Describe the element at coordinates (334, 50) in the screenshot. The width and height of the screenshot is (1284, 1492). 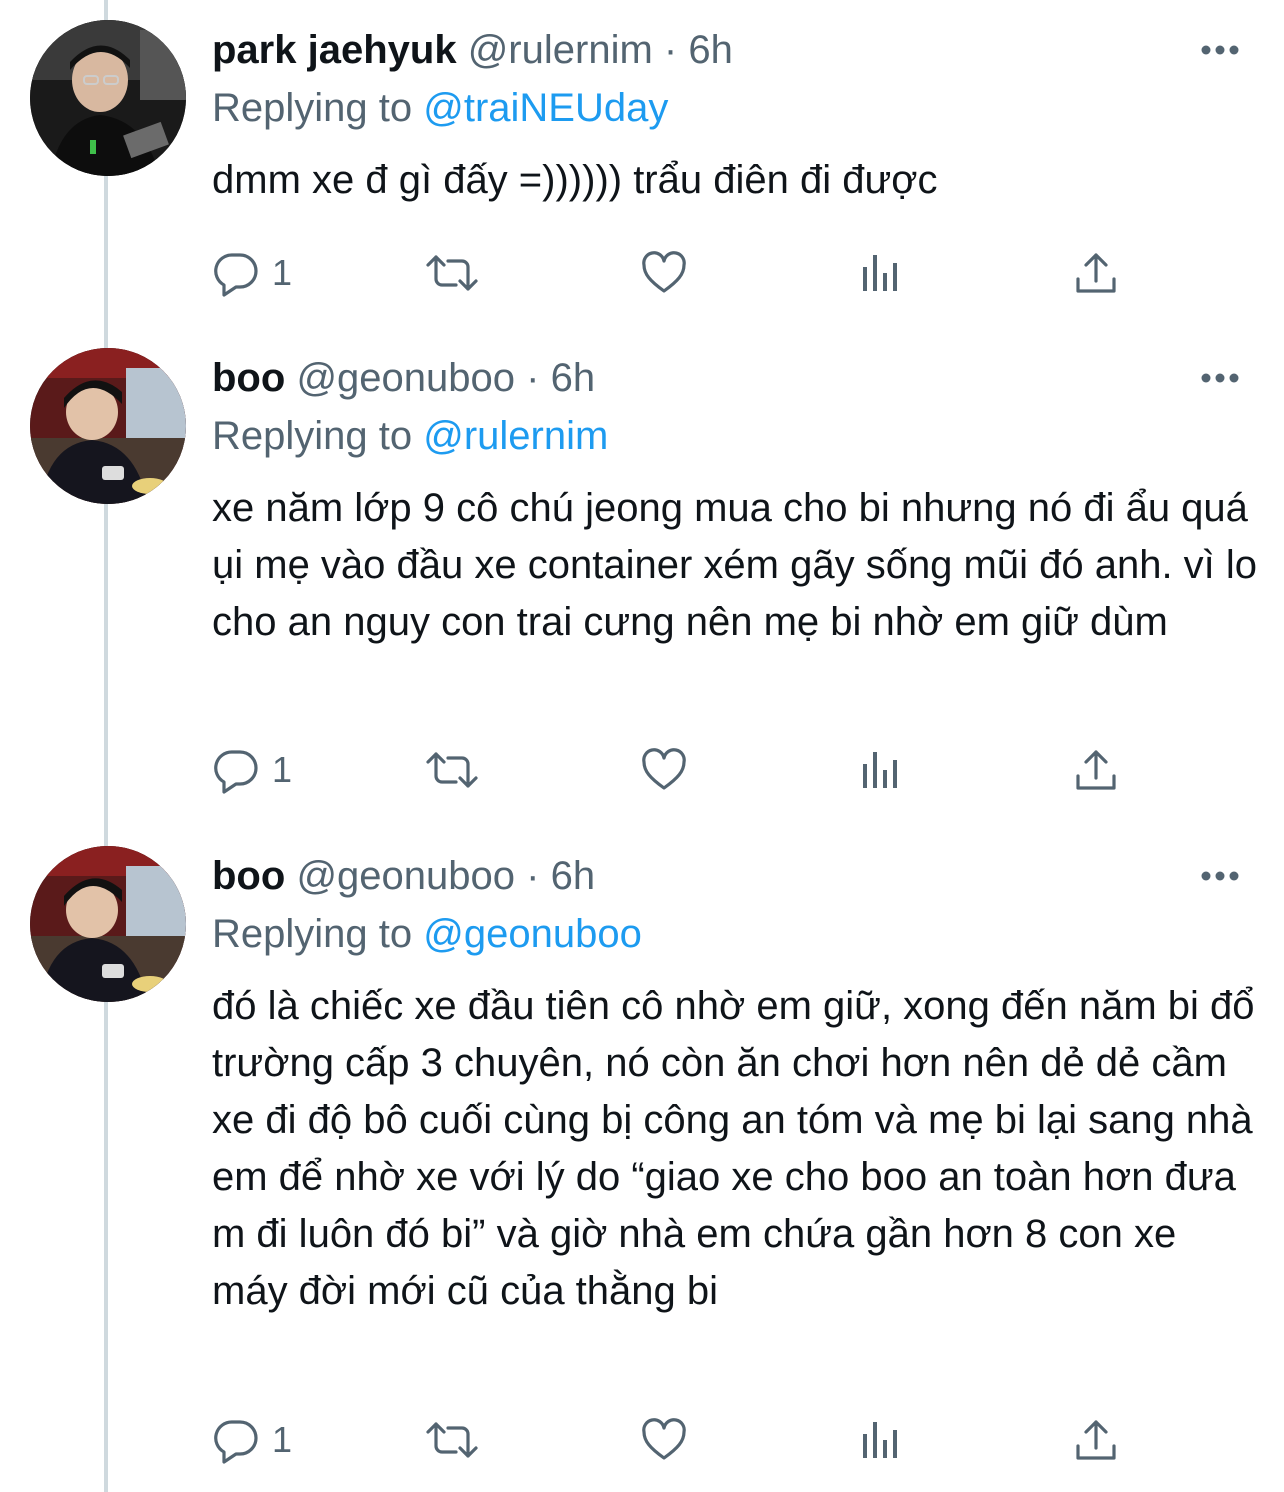
I see `display-name: park jaehyuk` at that location.